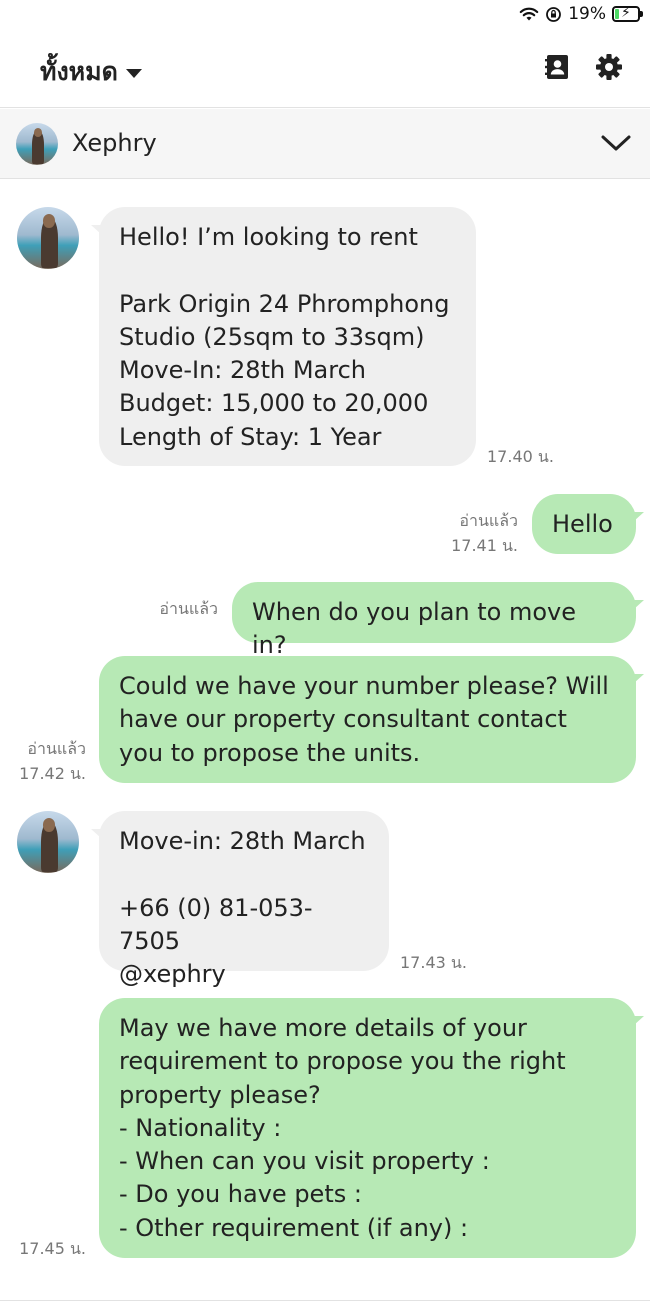  I want to click on settings-button, so click(609, 67).